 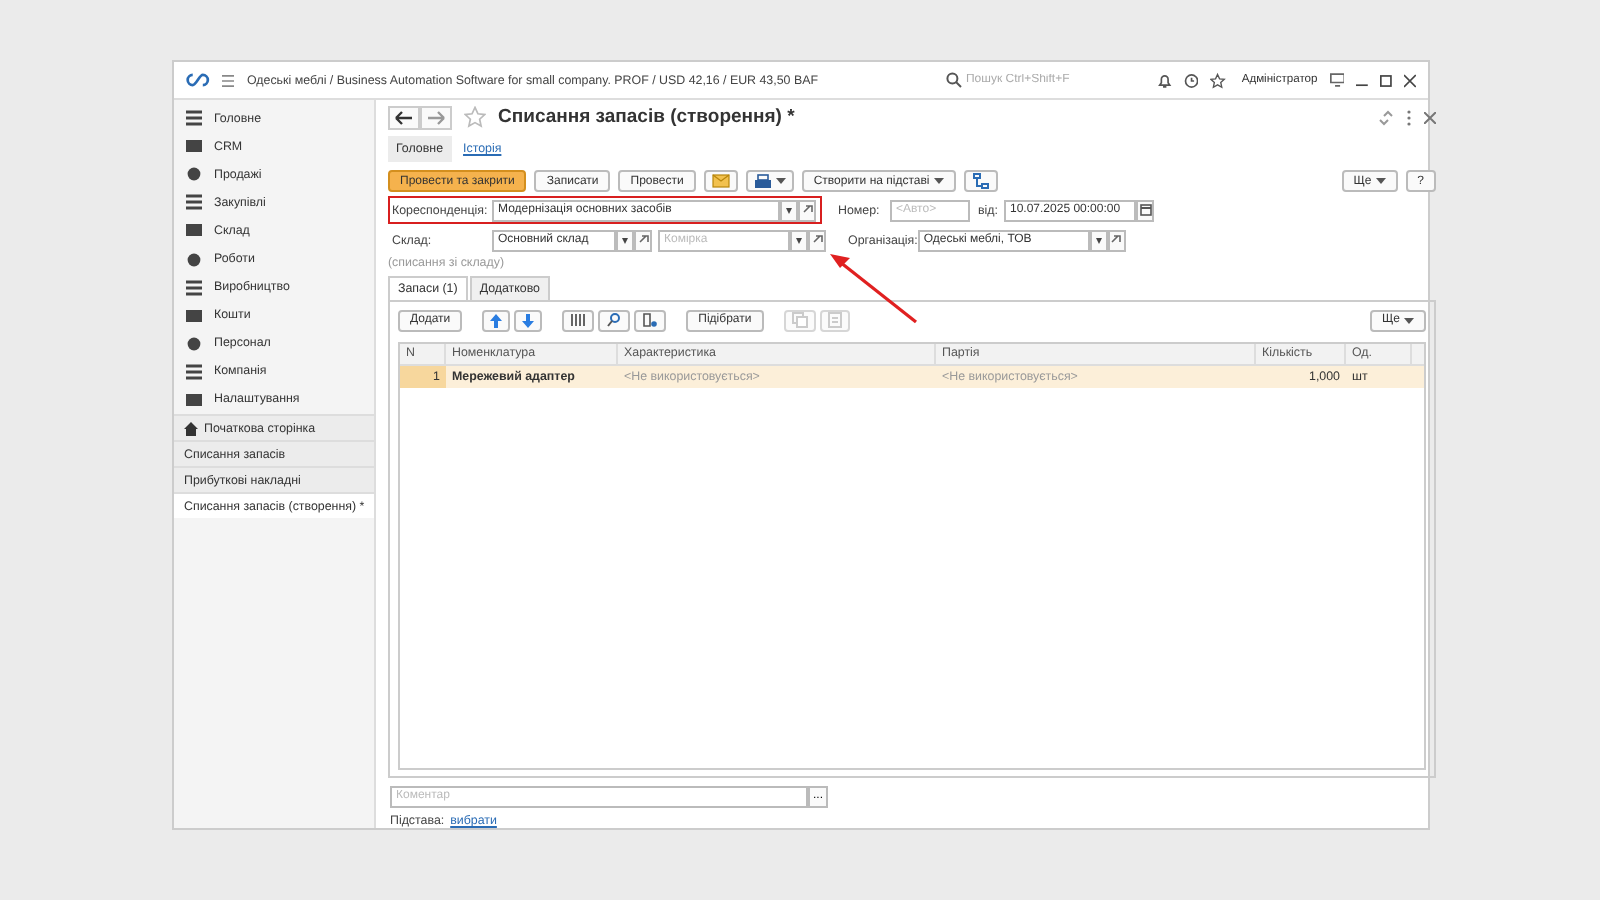 I want to click on structure-button, so click(x=980, y=181).